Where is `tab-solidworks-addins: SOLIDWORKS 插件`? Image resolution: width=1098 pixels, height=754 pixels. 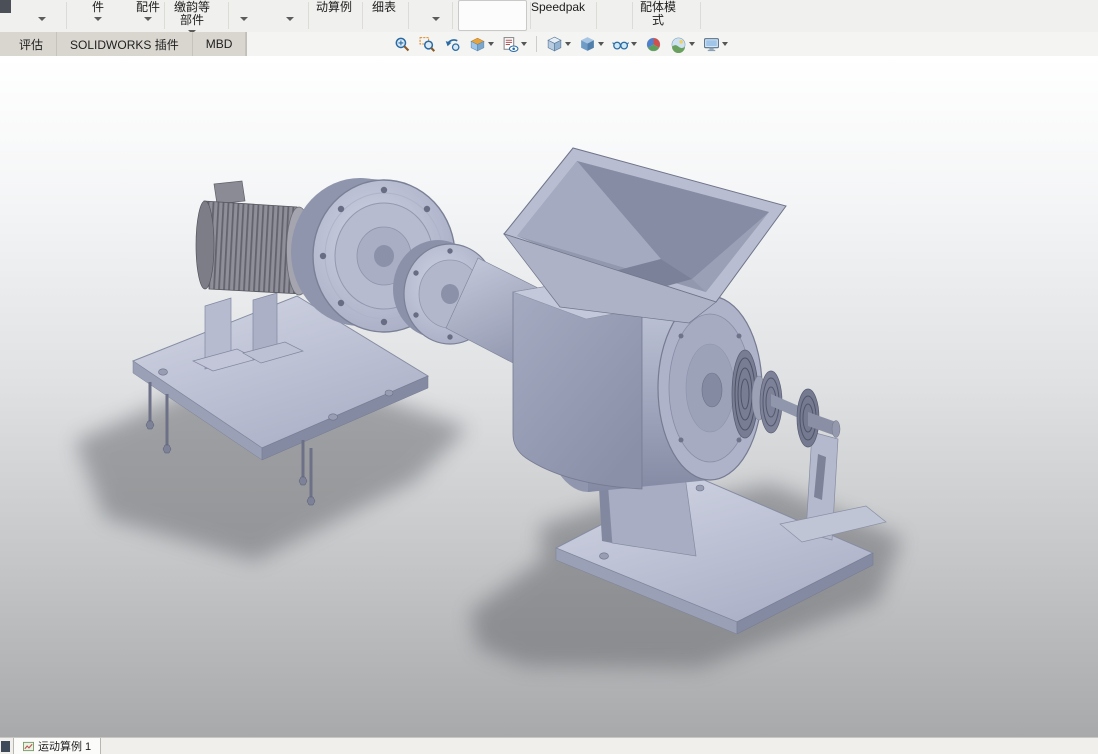 tab-solidworks-addins: SOLIDWORKS 插件 is located at coordinates (125, 44).